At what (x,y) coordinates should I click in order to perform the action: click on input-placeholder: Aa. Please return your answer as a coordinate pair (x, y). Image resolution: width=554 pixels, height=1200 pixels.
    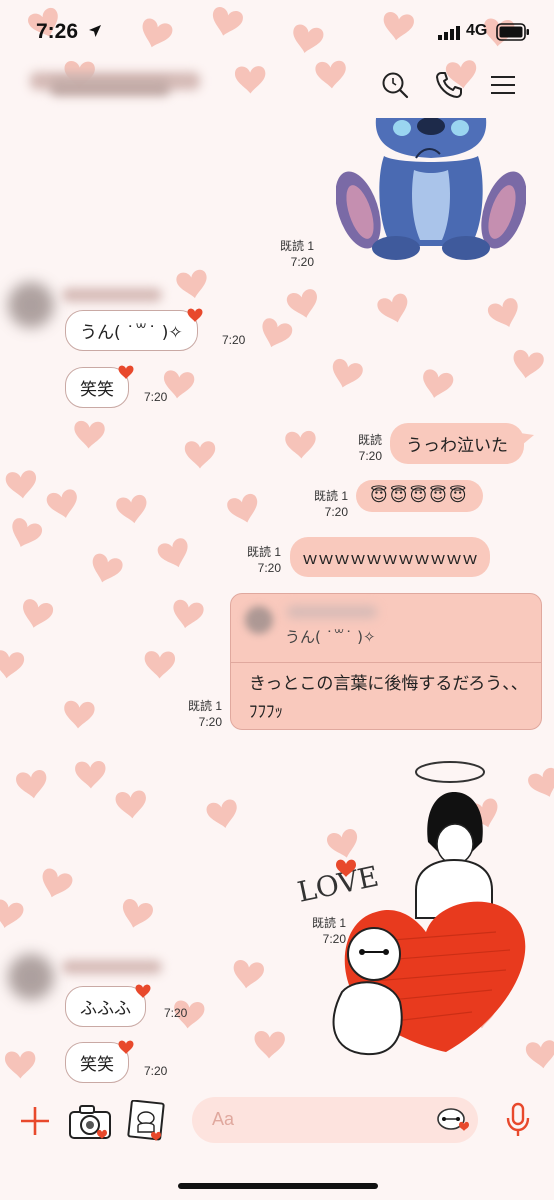
    Looking at the image, I should click on (223, 1119).